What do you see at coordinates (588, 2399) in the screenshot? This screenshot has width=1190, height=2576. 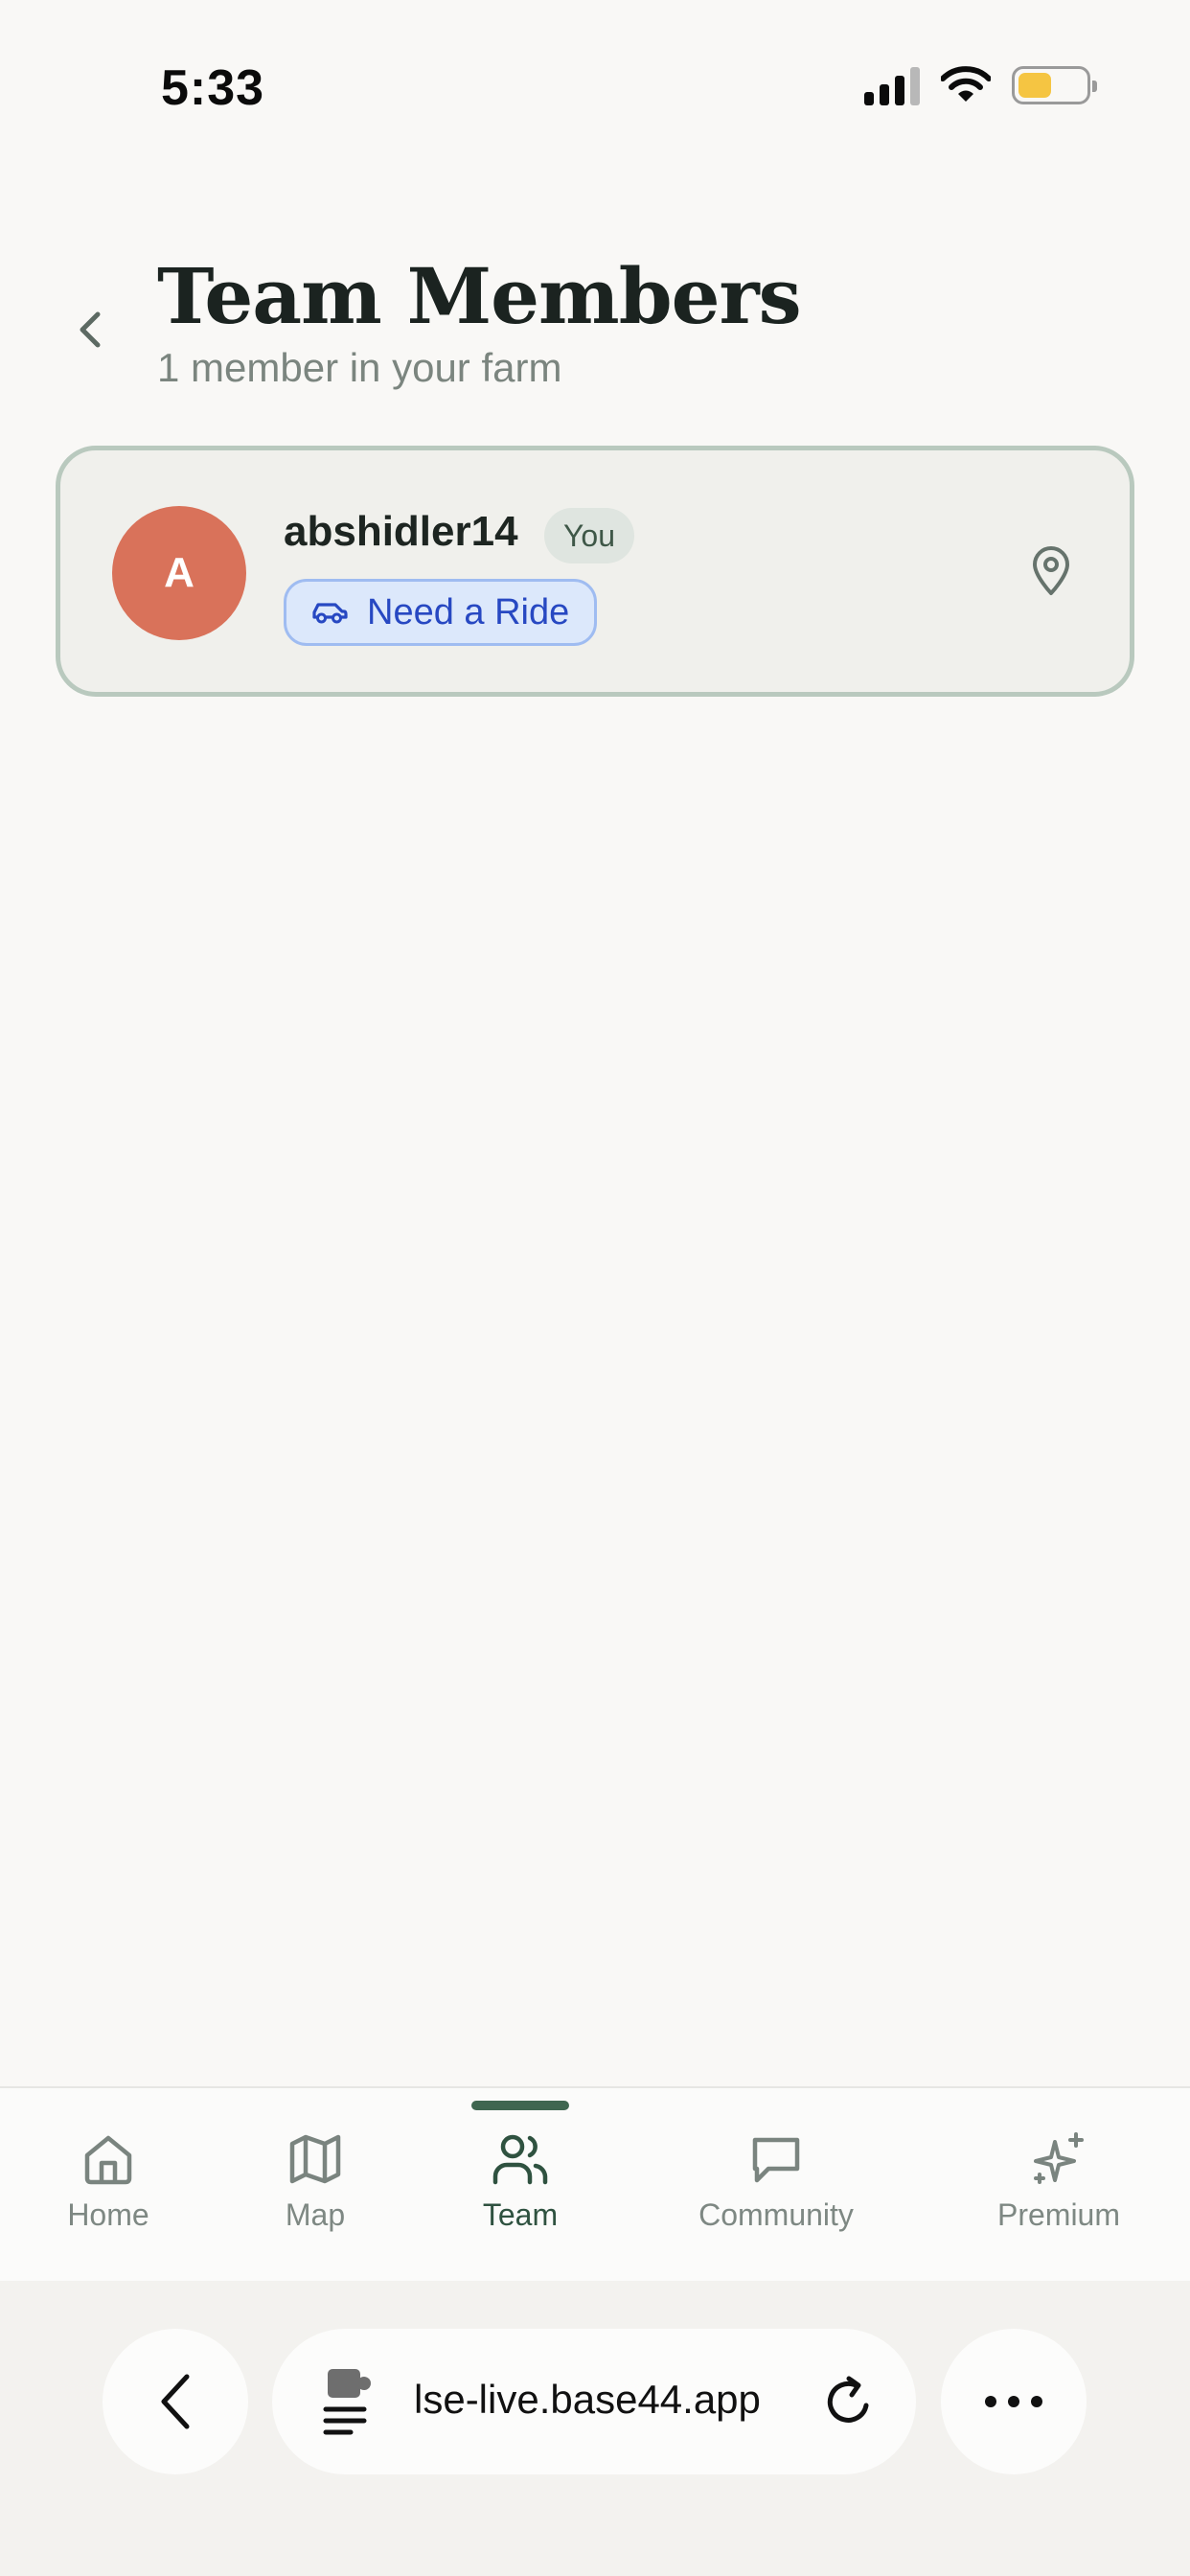 I see `url-text: lse-live.base44.app` at bounding box center [588, 2399].